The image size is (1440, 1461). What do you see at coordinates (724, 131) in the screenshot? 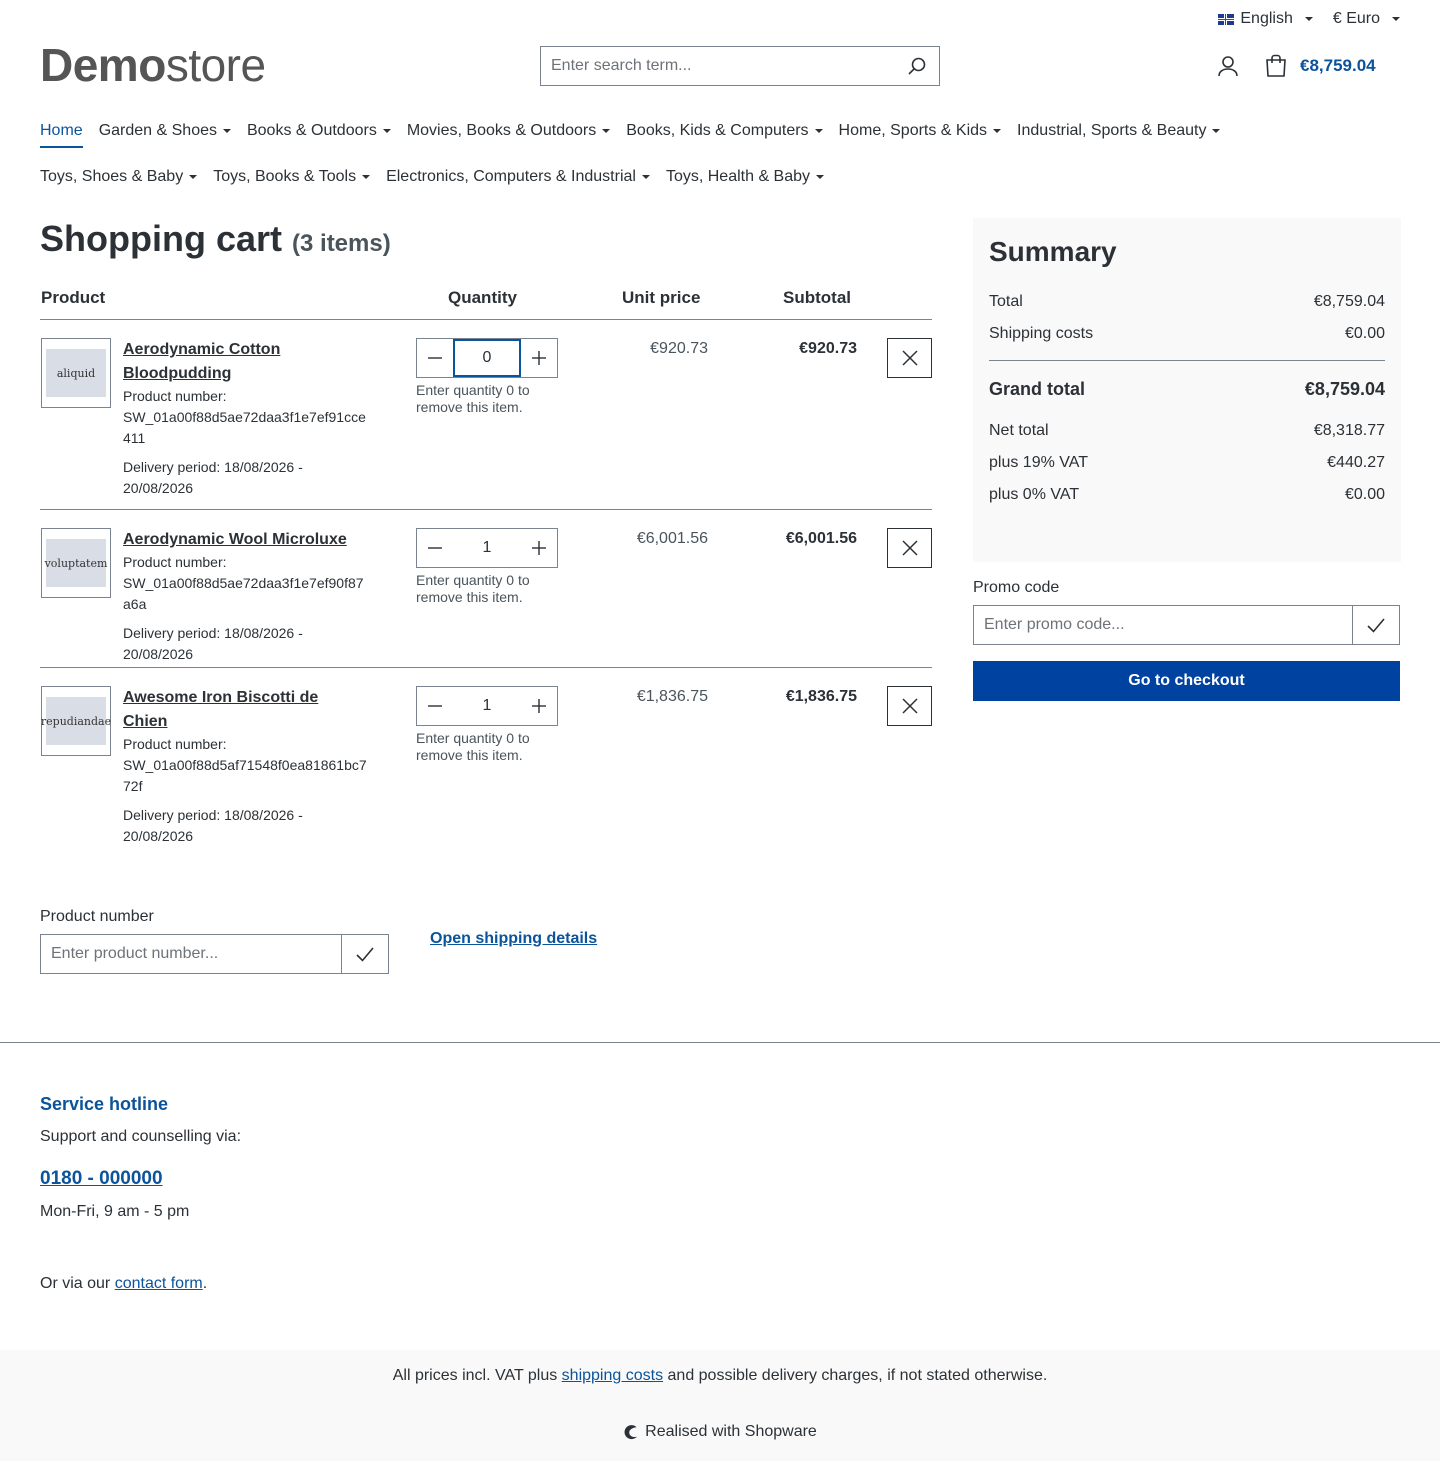
I see `nav-item: Books, Kids & Computers` at bounding box center [724, 131].